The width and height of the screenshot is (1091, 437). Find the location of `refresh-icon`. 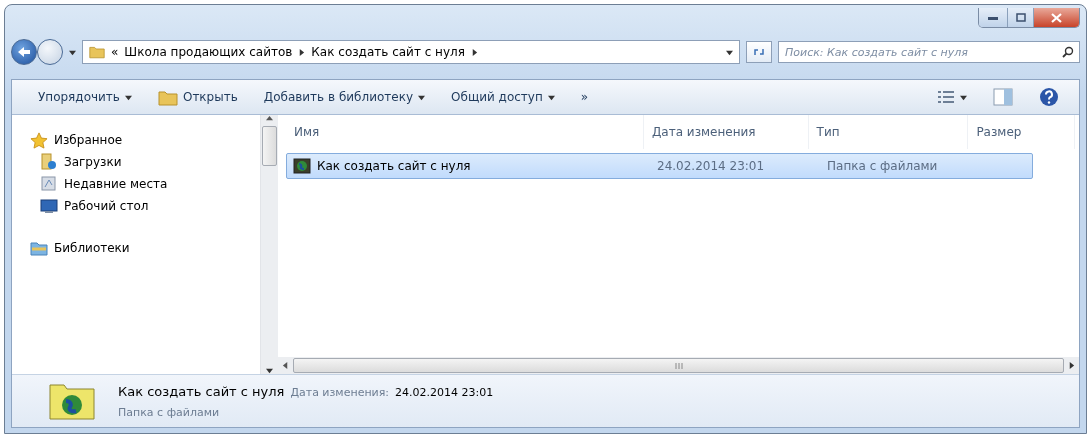

refresh-icon is located at coordinates (759, 52).